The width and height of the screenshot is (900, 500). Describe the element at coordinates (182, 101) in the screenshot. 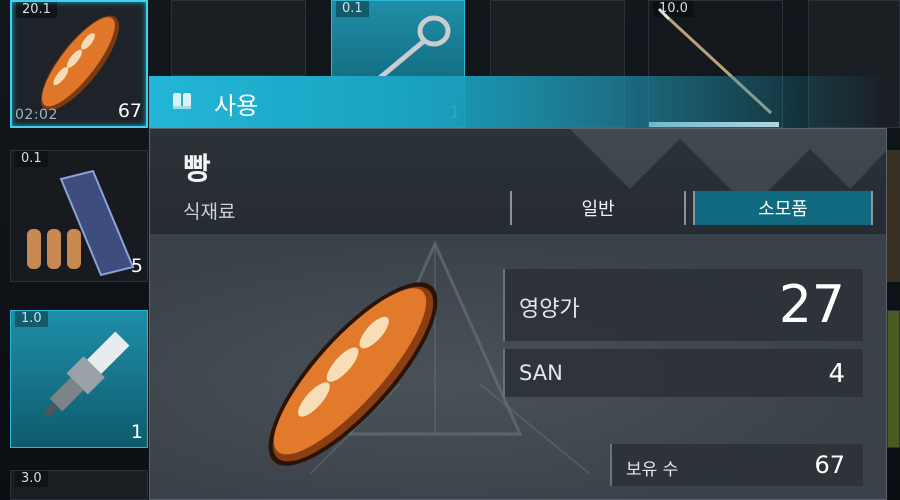

I see `book-icon` at that location.